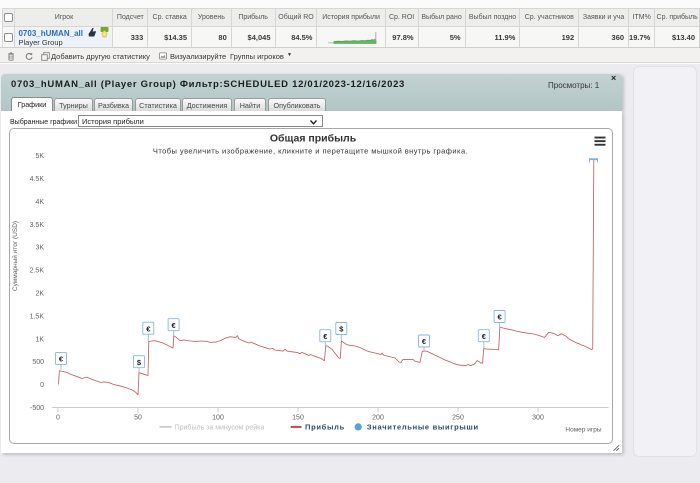  I want to click on svg-text: Общая прибыль, so click(313, 139).